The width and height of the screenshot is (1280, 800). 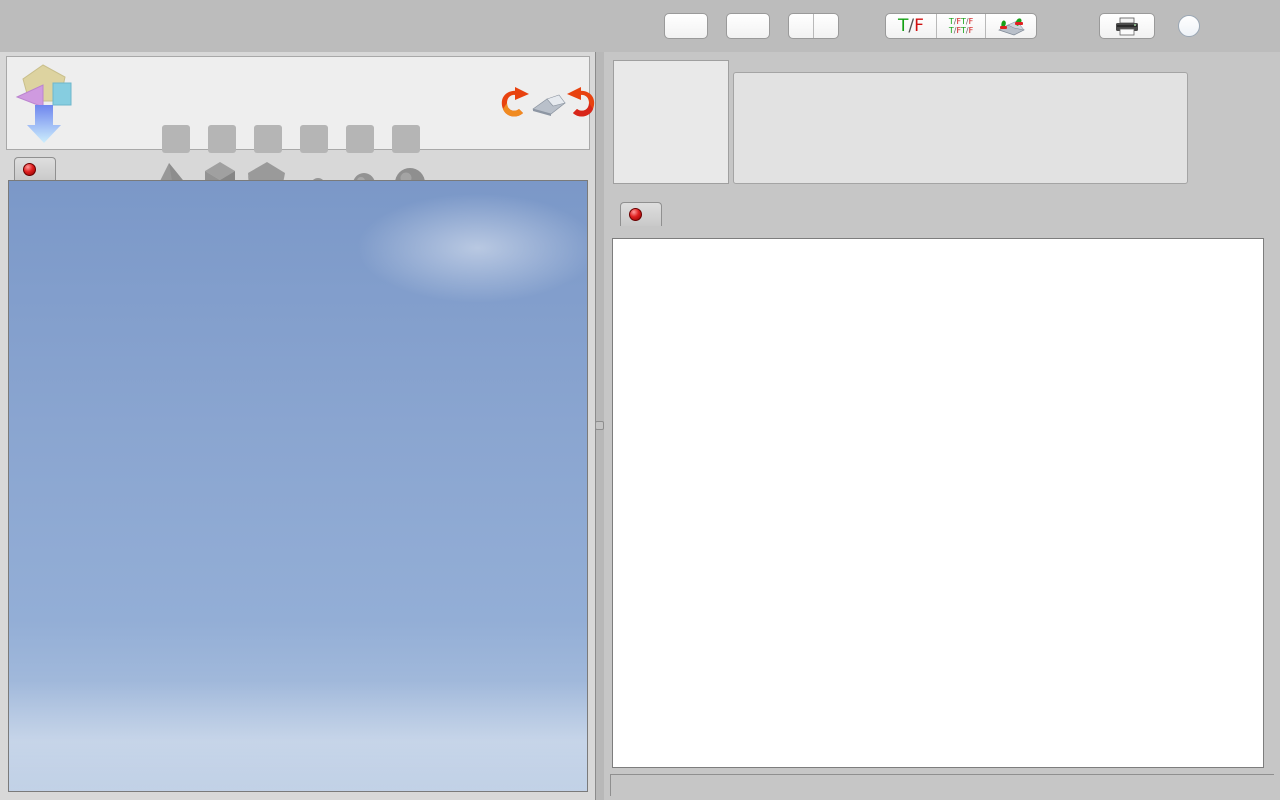 I want to click on letter-button-b, so click(x=222, y=139).